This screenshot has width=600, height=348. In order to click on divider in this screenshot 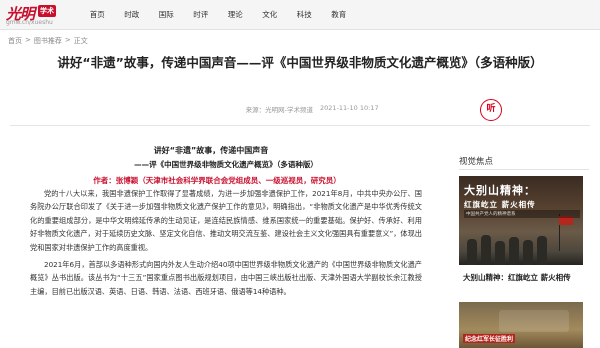, I will do `click(300, 125)`.